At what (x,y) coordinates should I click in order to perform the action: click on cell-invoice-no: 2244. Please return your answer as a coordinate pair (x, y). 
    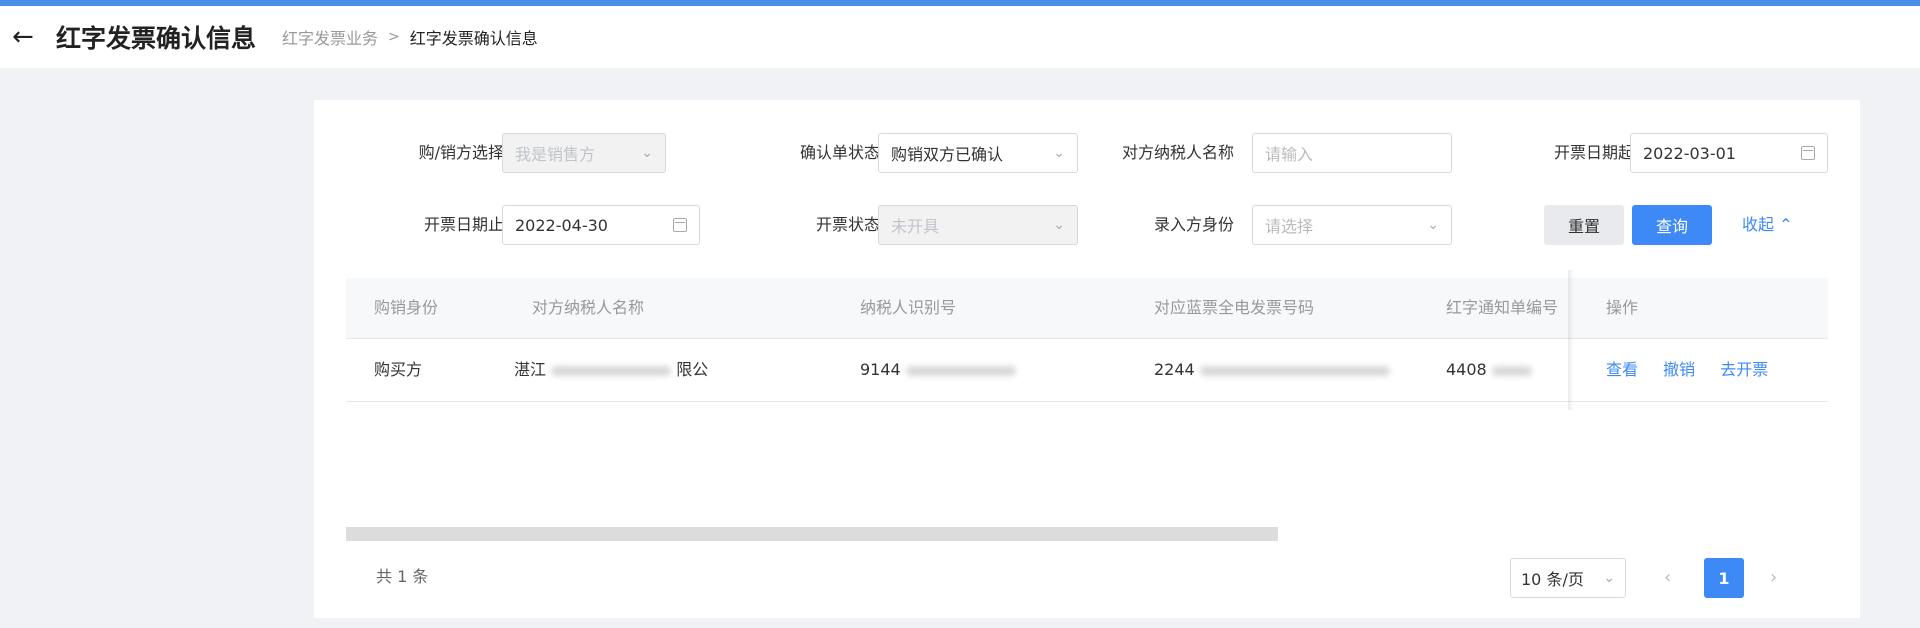
    Looking at the image, I should click on (1272, 370).